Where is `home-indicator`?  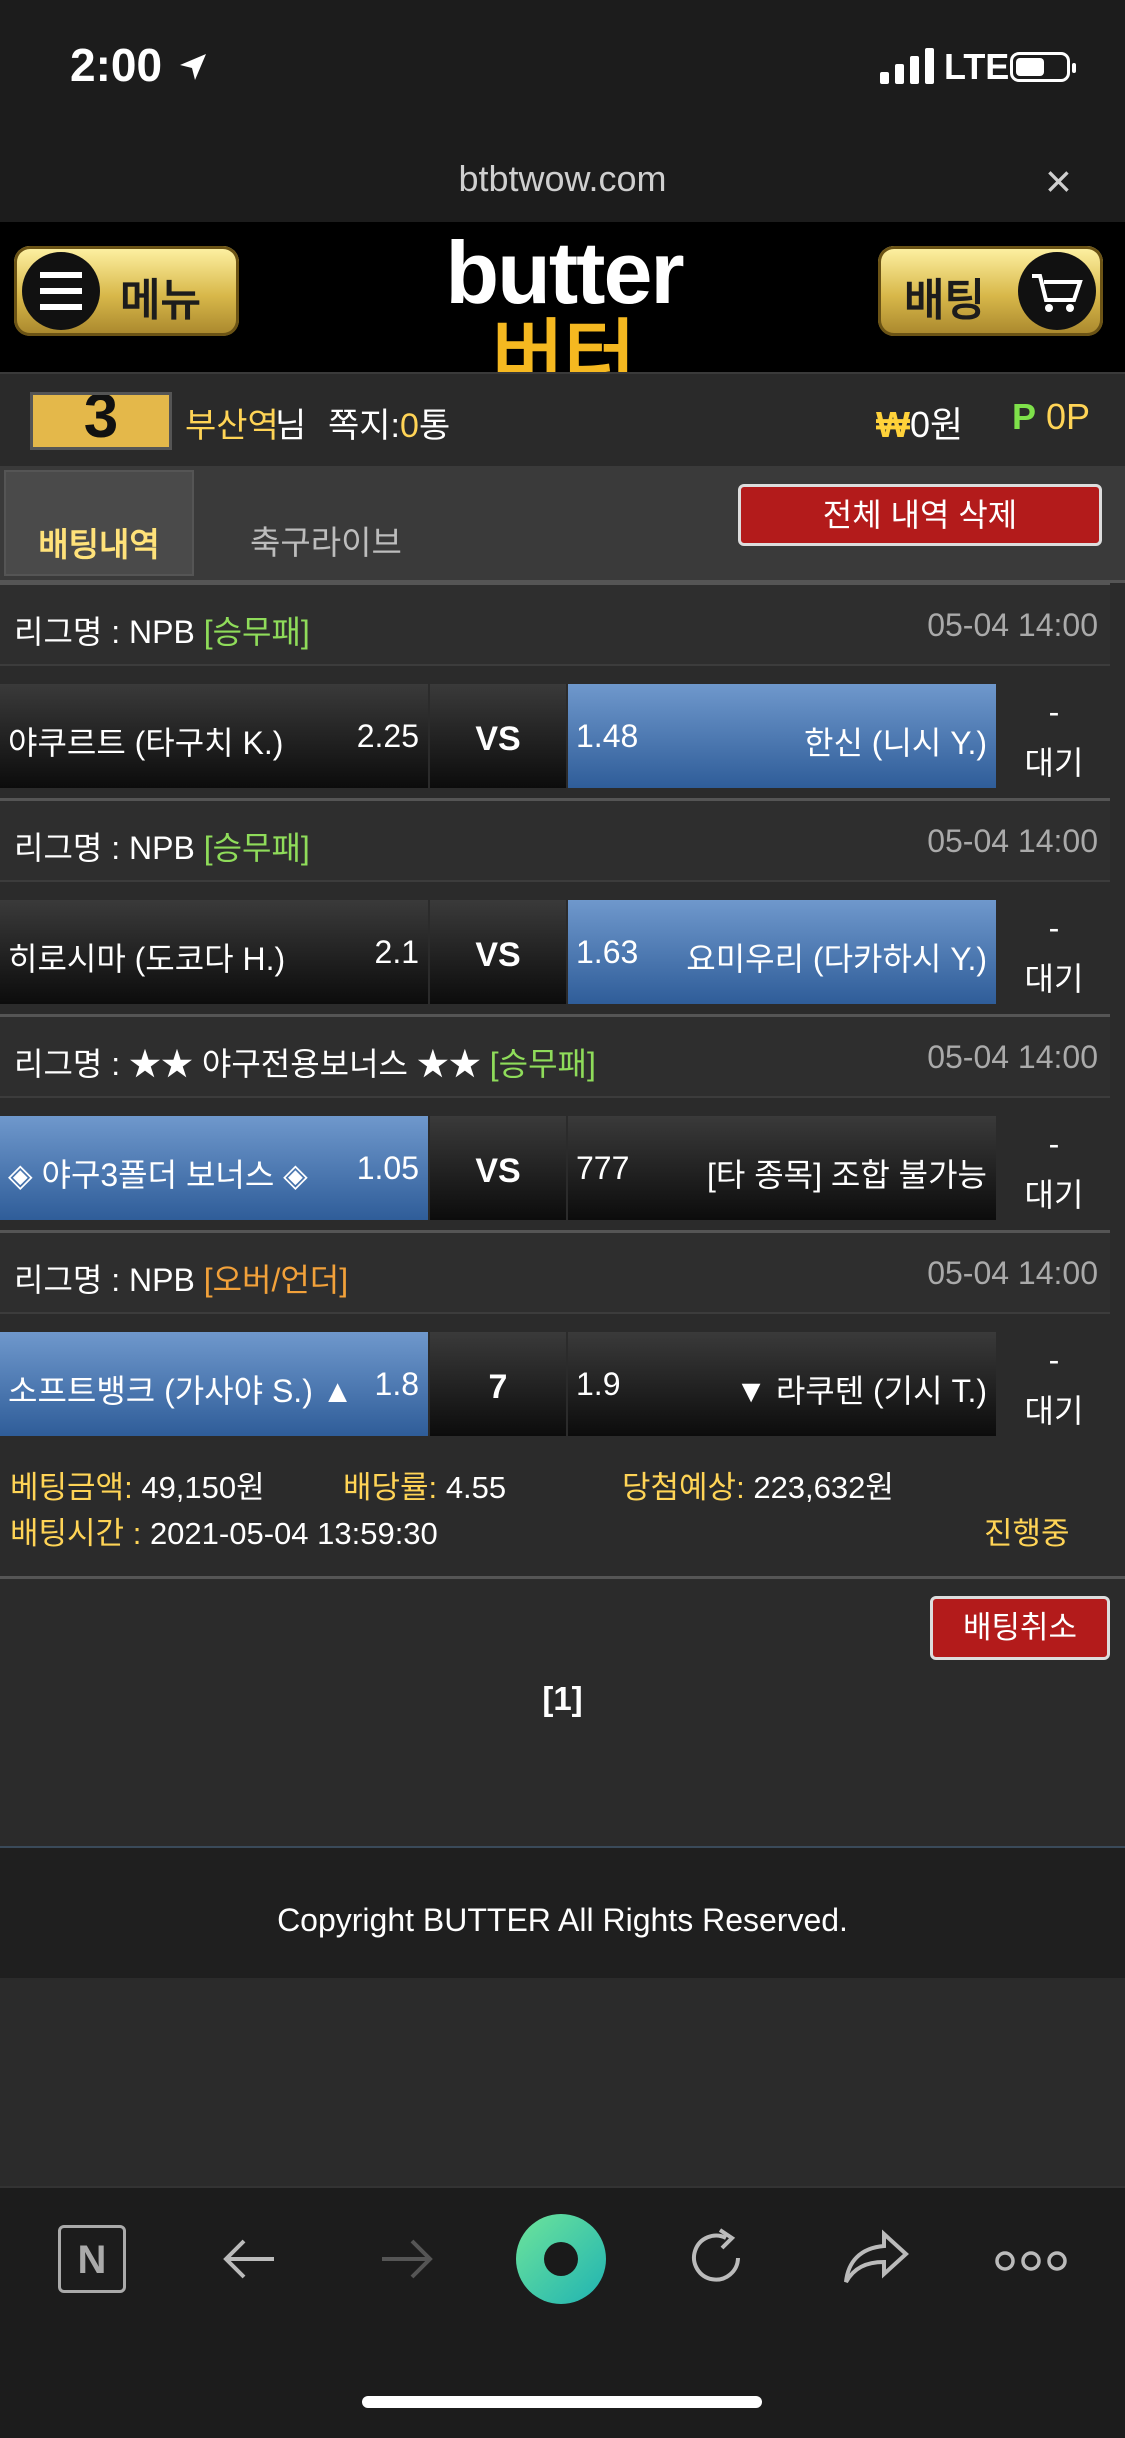 home-indicator is located at coordinates (562, 2402).